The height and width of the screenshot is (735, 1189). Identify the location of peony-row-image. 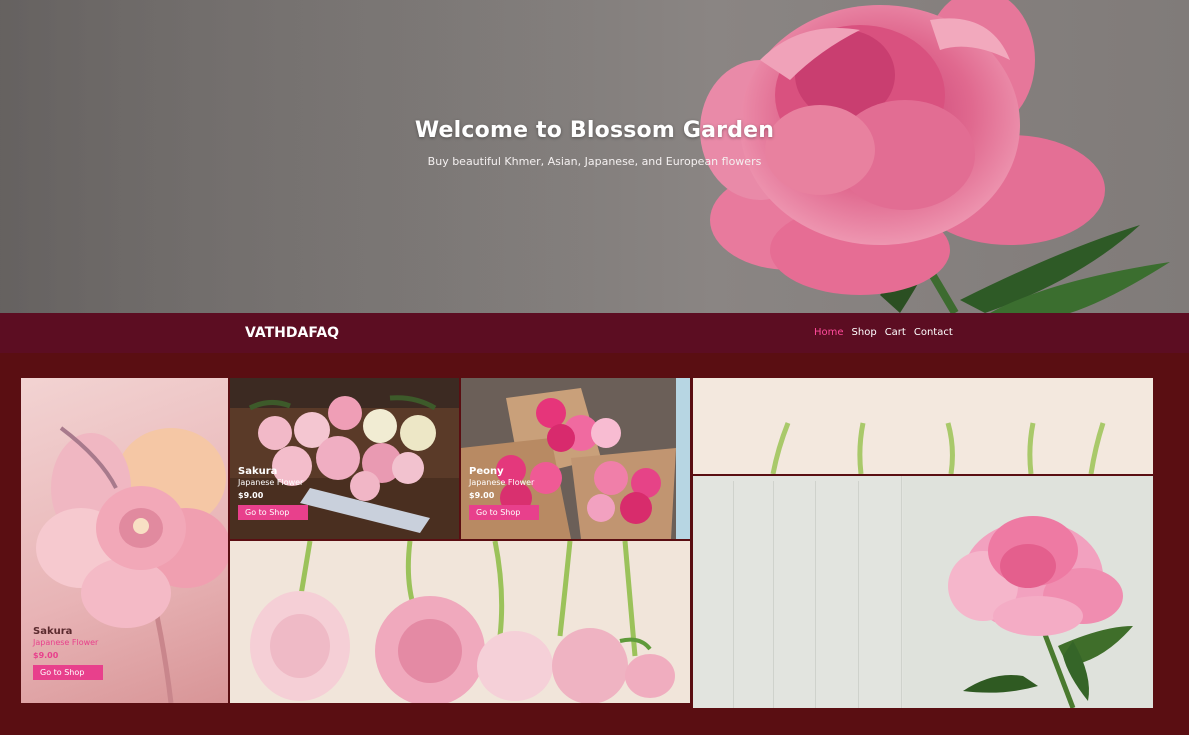
(462, 622).